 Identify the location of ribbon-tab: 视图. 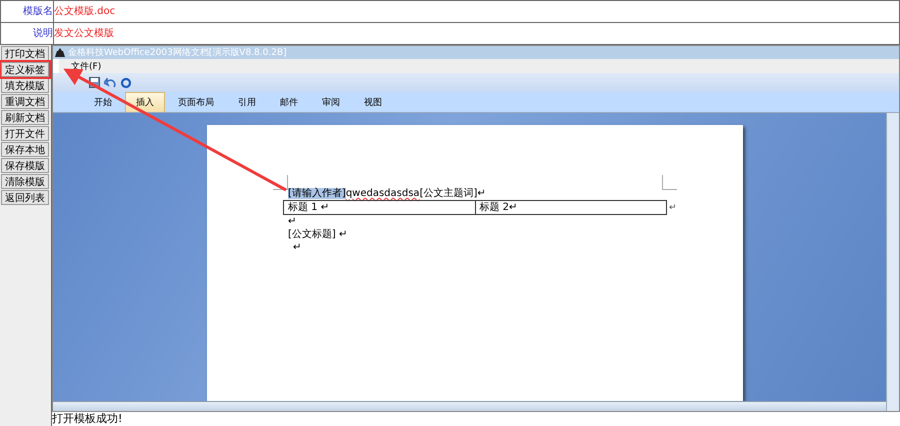
(373, 102).